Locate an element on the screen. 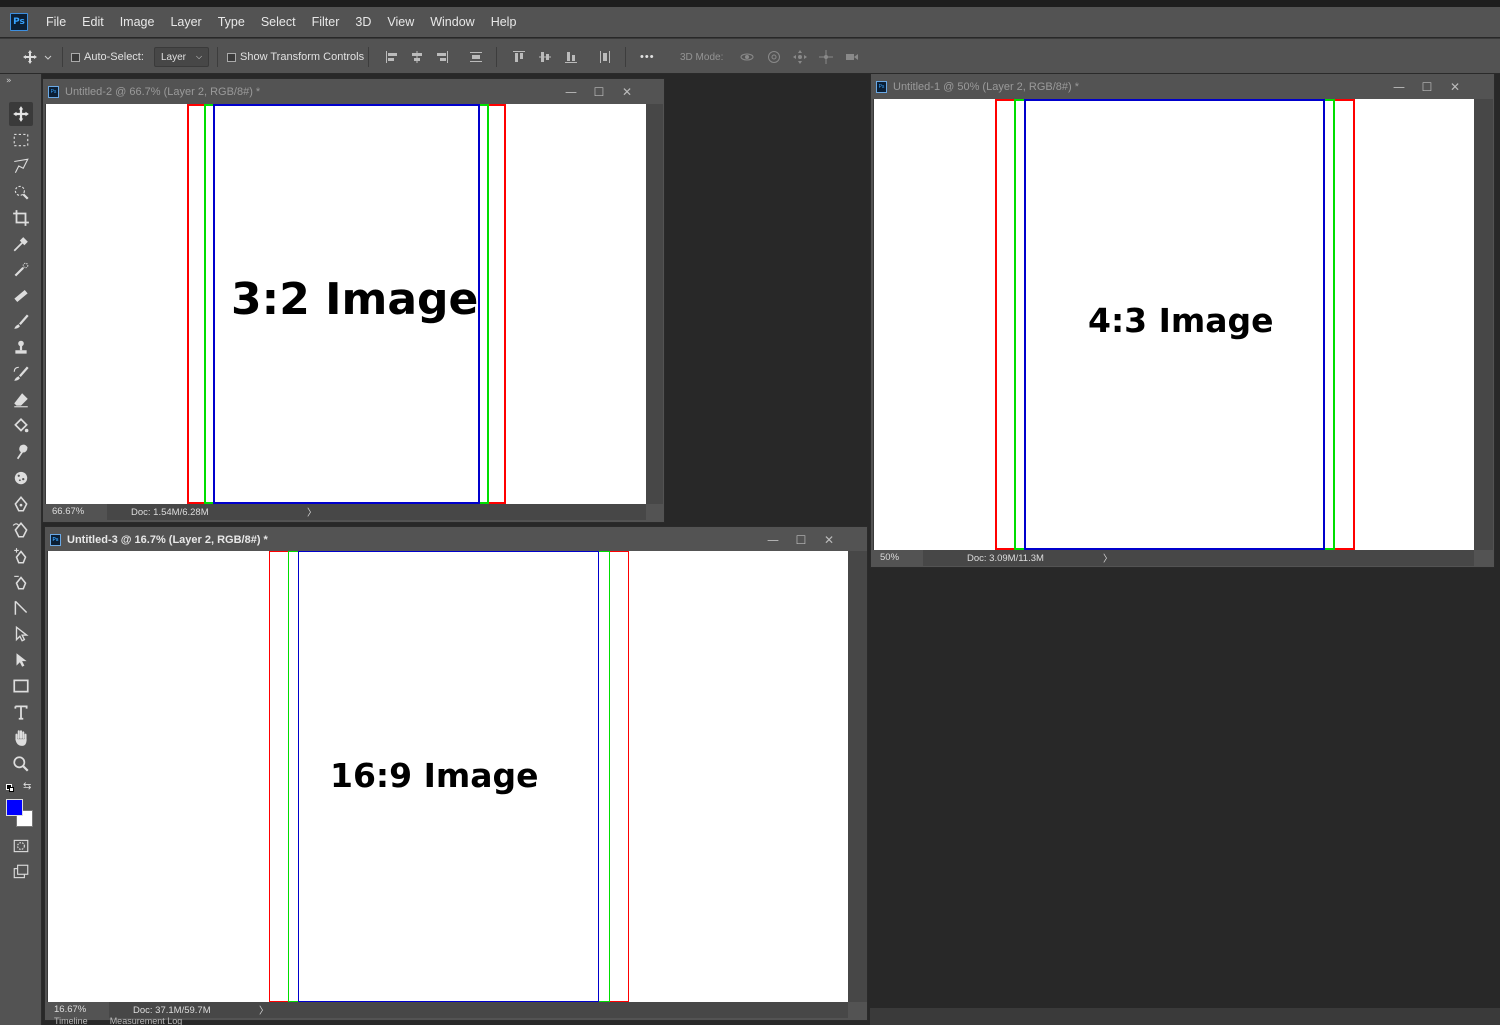  delete-anchor-point-icon is located at coordinates (21, 582).